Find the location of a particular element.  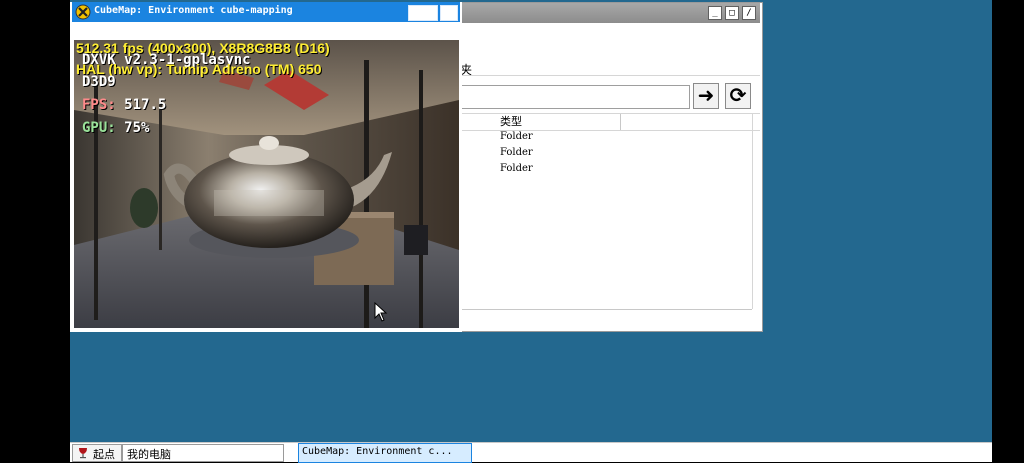

dx-app-icon is located at coordinates (83, 12).